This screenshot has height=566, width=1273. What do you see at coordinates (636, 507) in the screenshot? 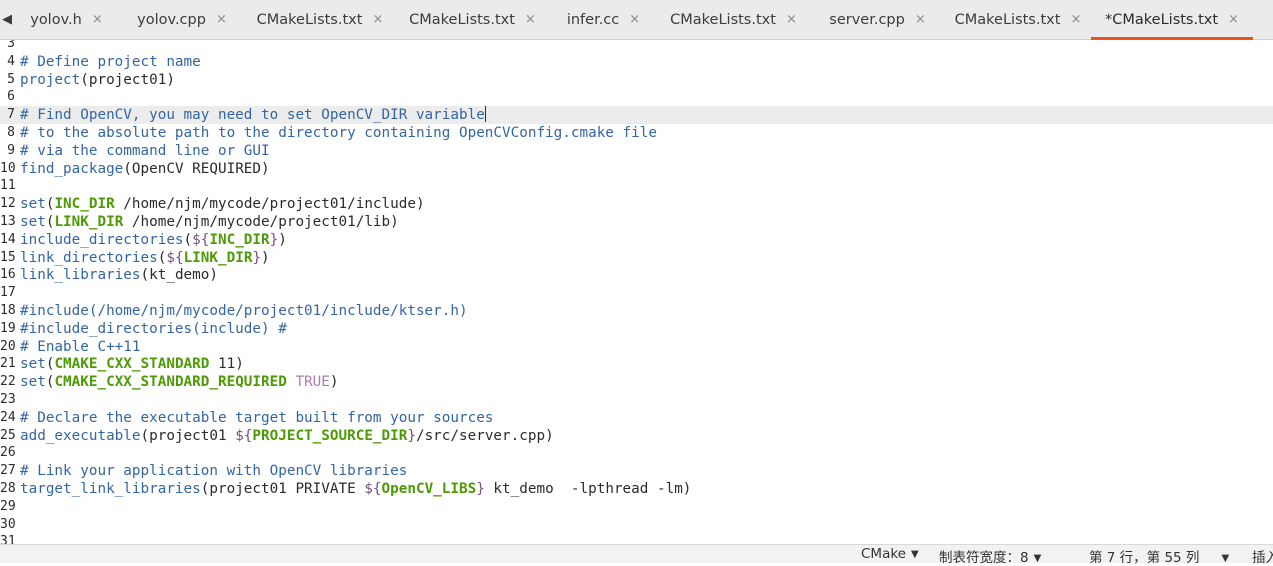
I see `code-line: 29` at bounding box center [636, 507].